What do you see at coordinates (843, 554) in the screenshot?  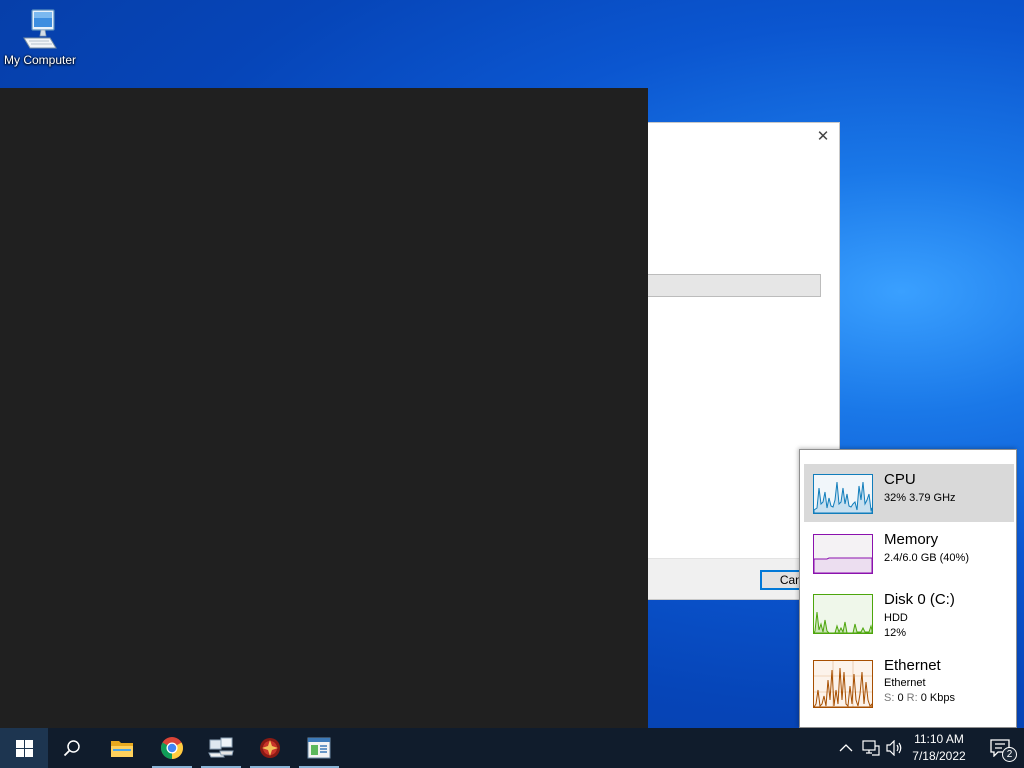 I see `memory-graph` at bounding box center [843, 554].